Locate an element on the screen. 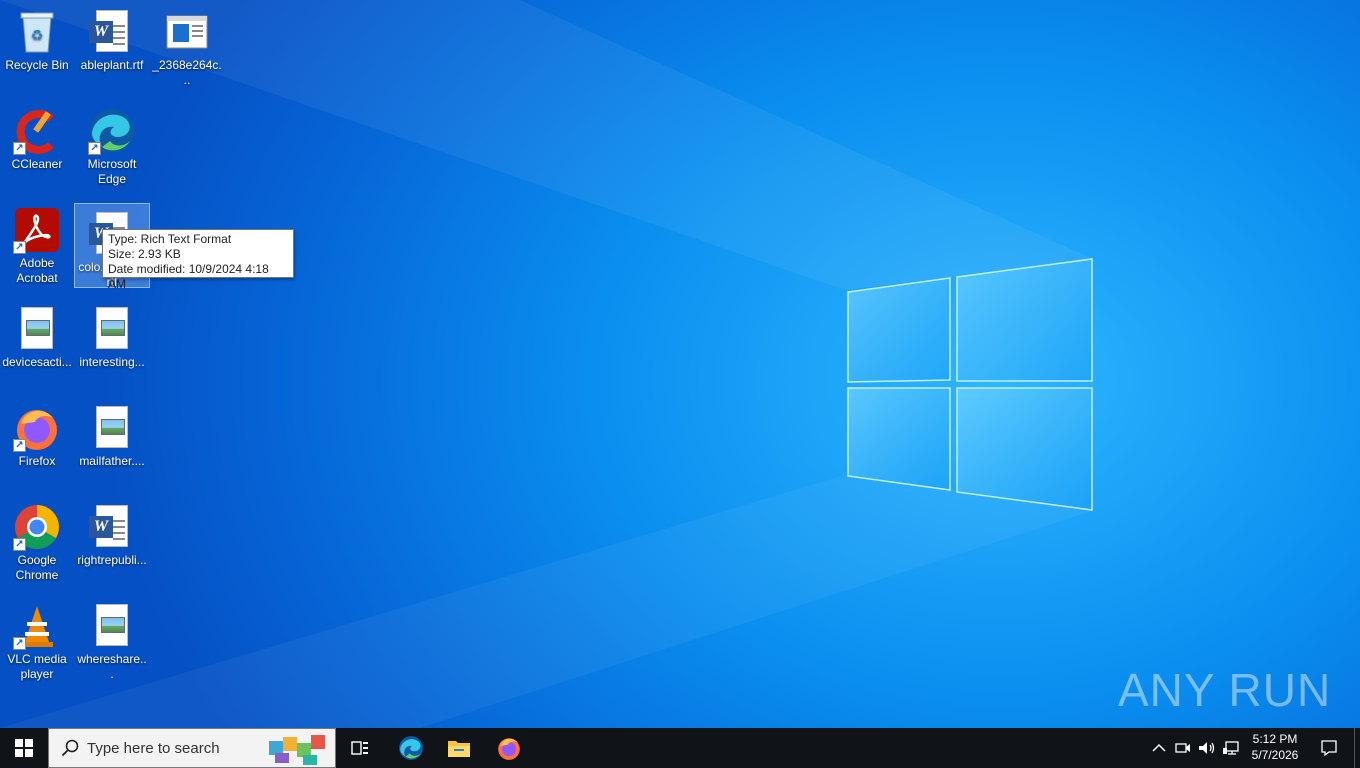 The height and width of the screenshot is (768, 1360). icon-label: VLC media player is located at coordinates (37, 666).